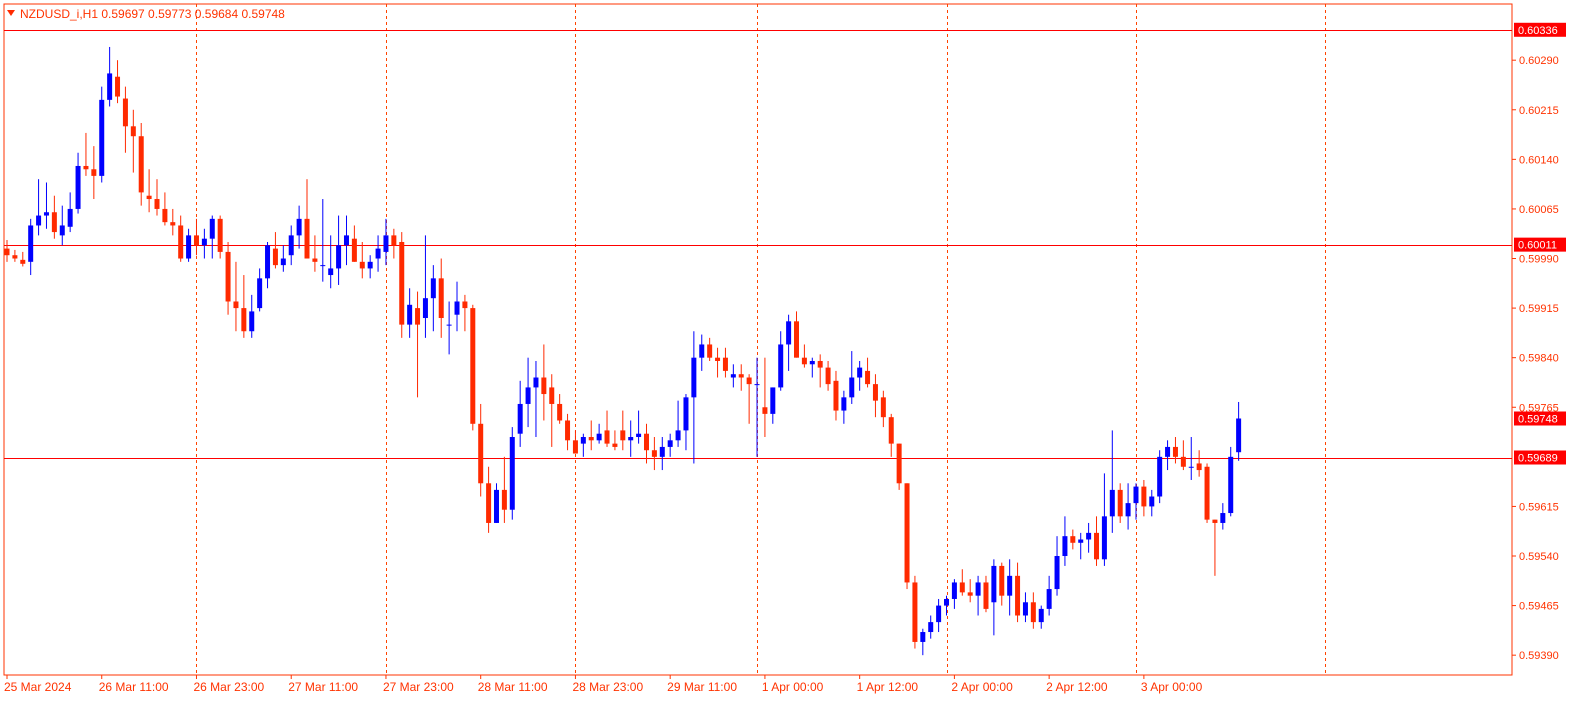  I want to click on triangle-down-icon, so click(11, 13).